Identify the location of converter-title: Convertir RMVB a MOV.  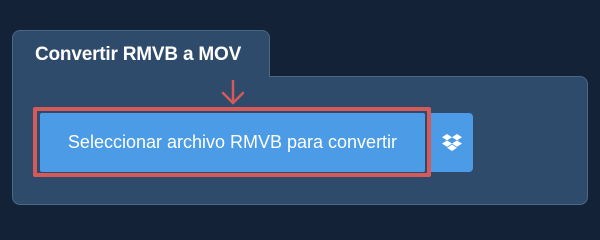
(138, 54).